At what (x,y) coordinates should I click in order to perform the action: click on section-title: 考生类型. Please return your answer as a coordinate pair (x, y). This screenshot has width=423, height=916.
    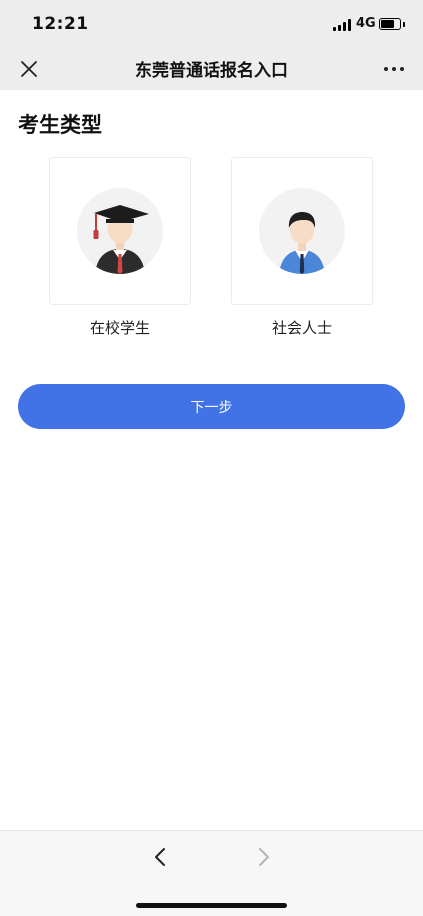
    Looking at the image, I should click on (60, 125).